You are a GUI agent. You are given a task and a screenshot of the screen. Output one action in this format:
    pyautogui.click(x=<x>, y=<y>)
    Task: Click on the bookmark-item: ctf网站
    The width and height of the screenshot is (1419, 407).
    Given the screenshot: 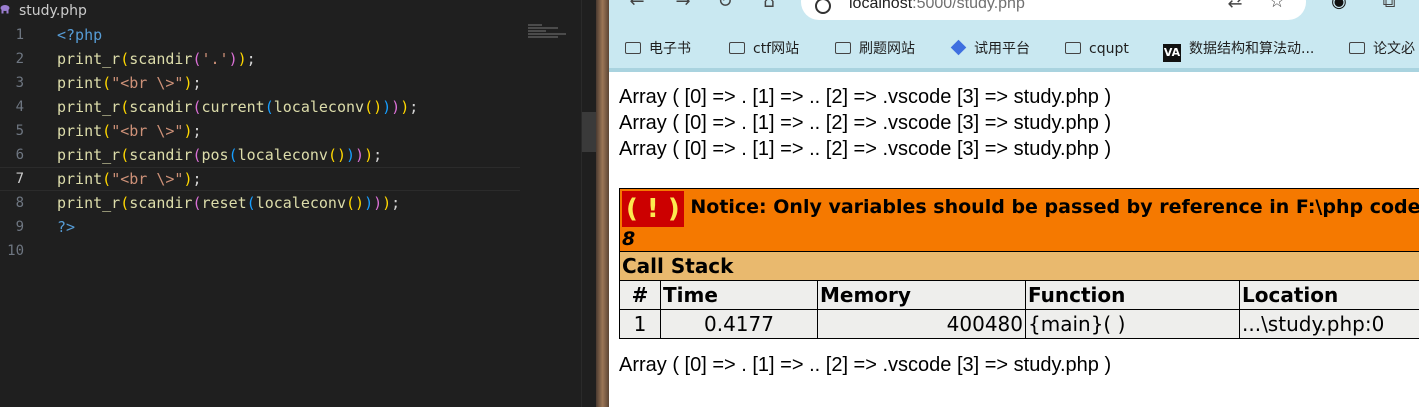 What is the action you would take?
    pyautogui.click(x=764, y=49)
    